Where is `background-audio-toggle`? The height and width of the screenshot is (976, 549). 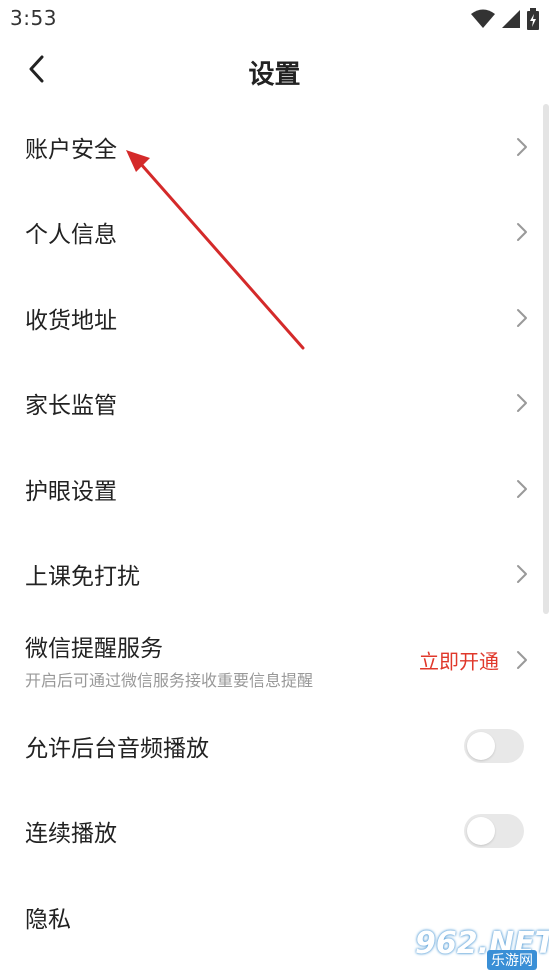
background-audio-toggle is located at coordinates (494, 745).